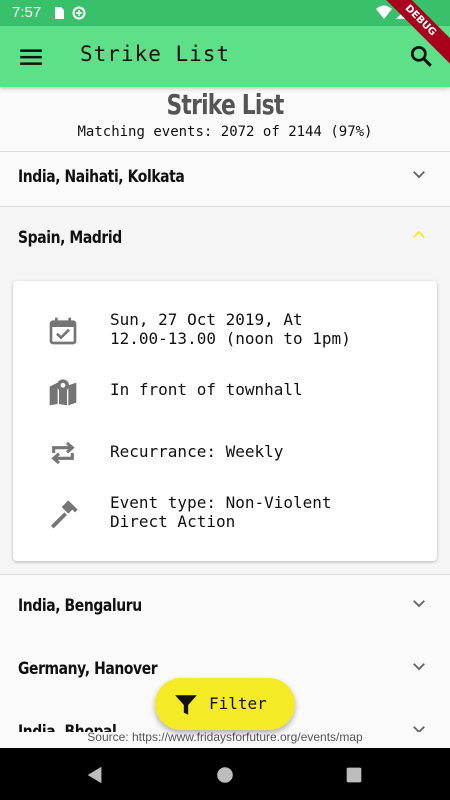  Describe the element at coordinates (225, 607) in the screenshot. I see `list-item: India, Bengaluru` at that location.